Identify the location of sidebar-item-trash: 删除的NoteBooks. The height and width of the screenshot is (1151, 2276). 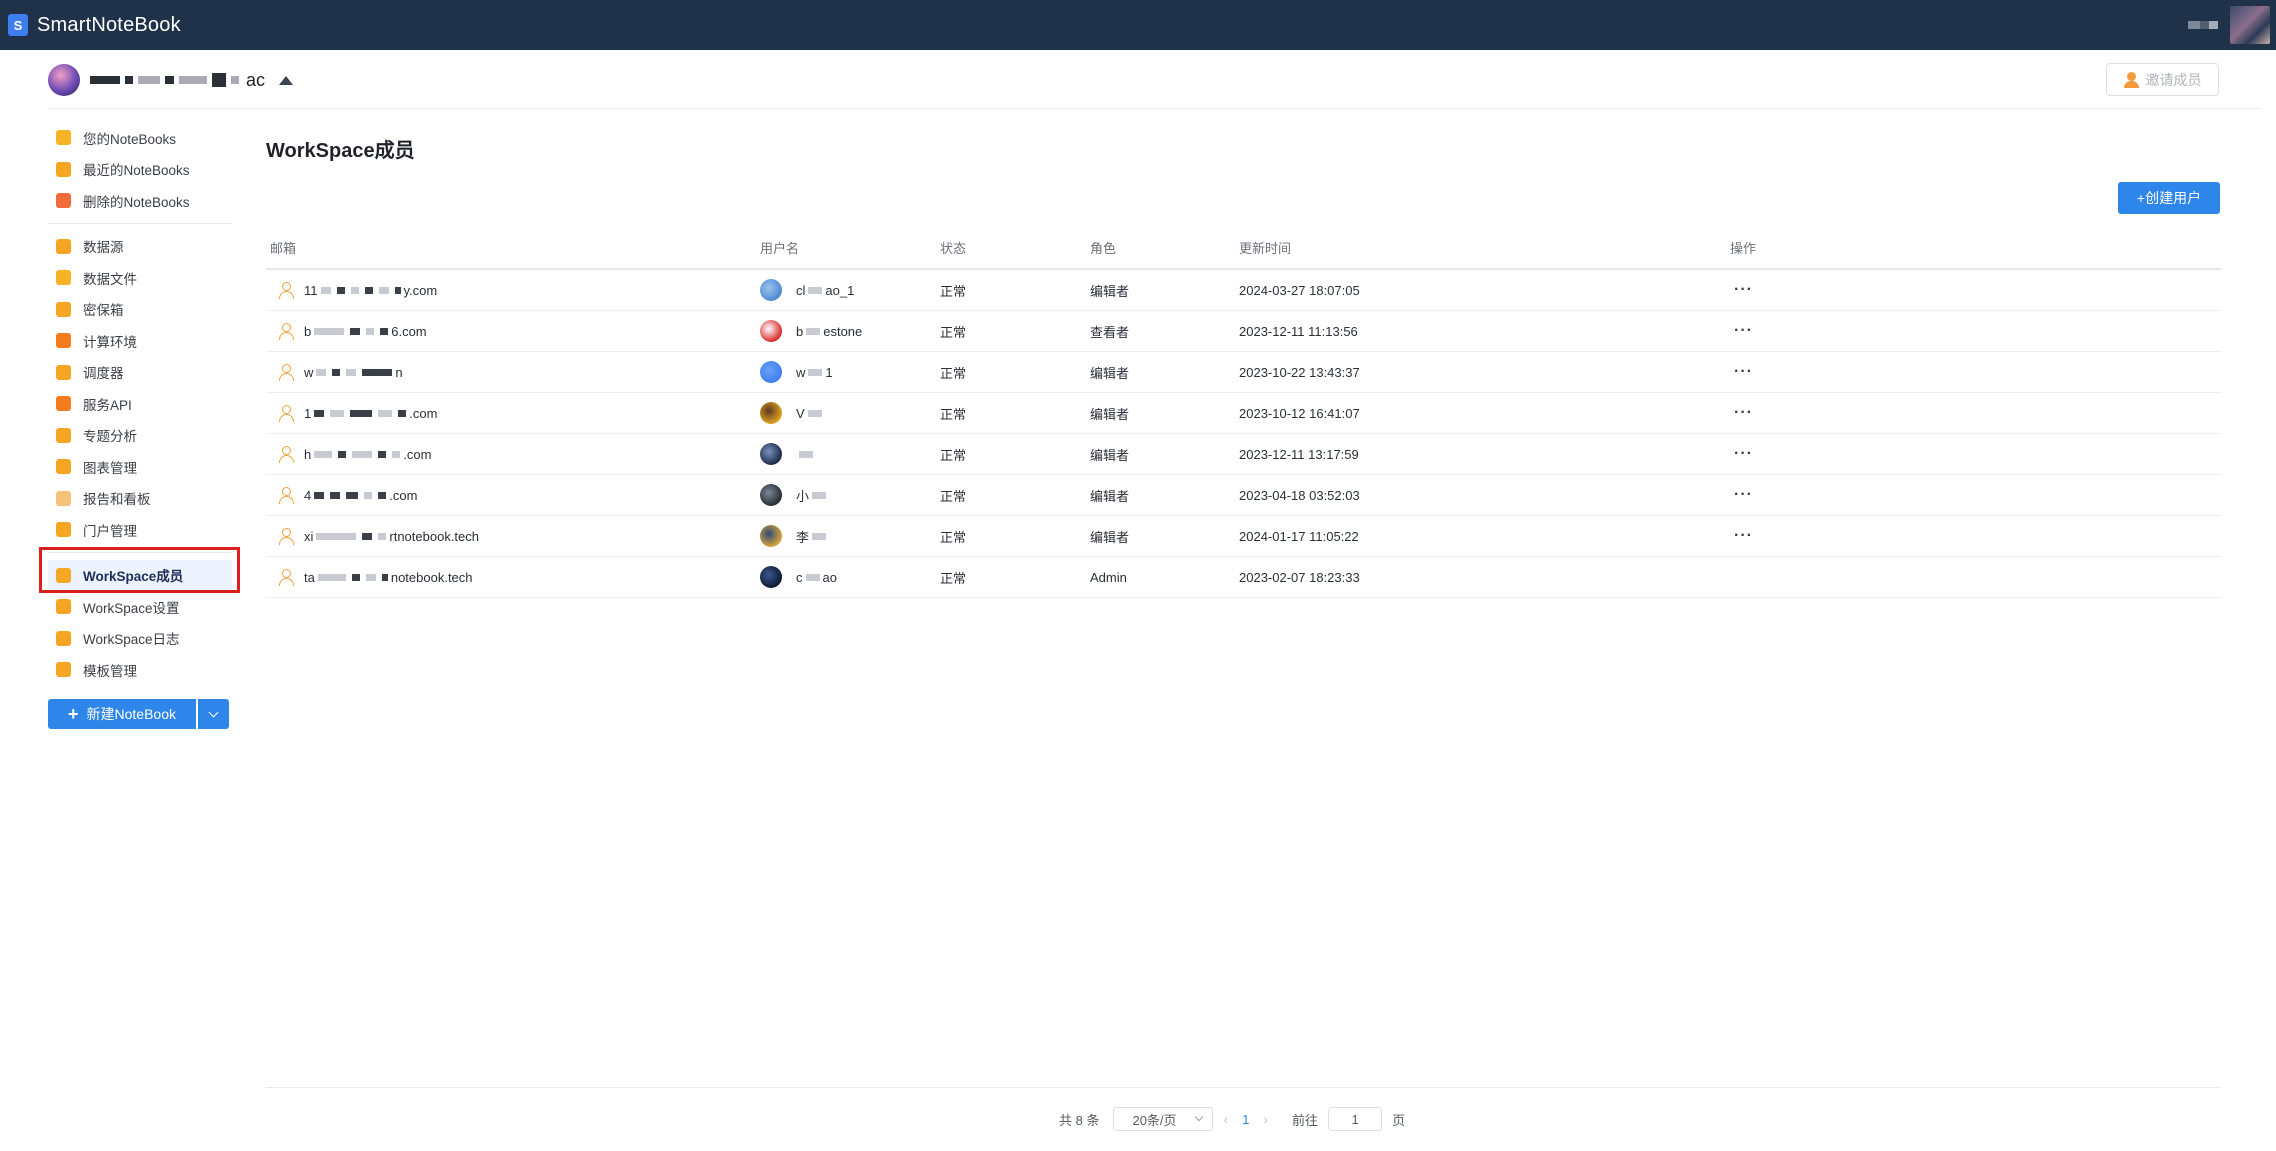
(140, 201).